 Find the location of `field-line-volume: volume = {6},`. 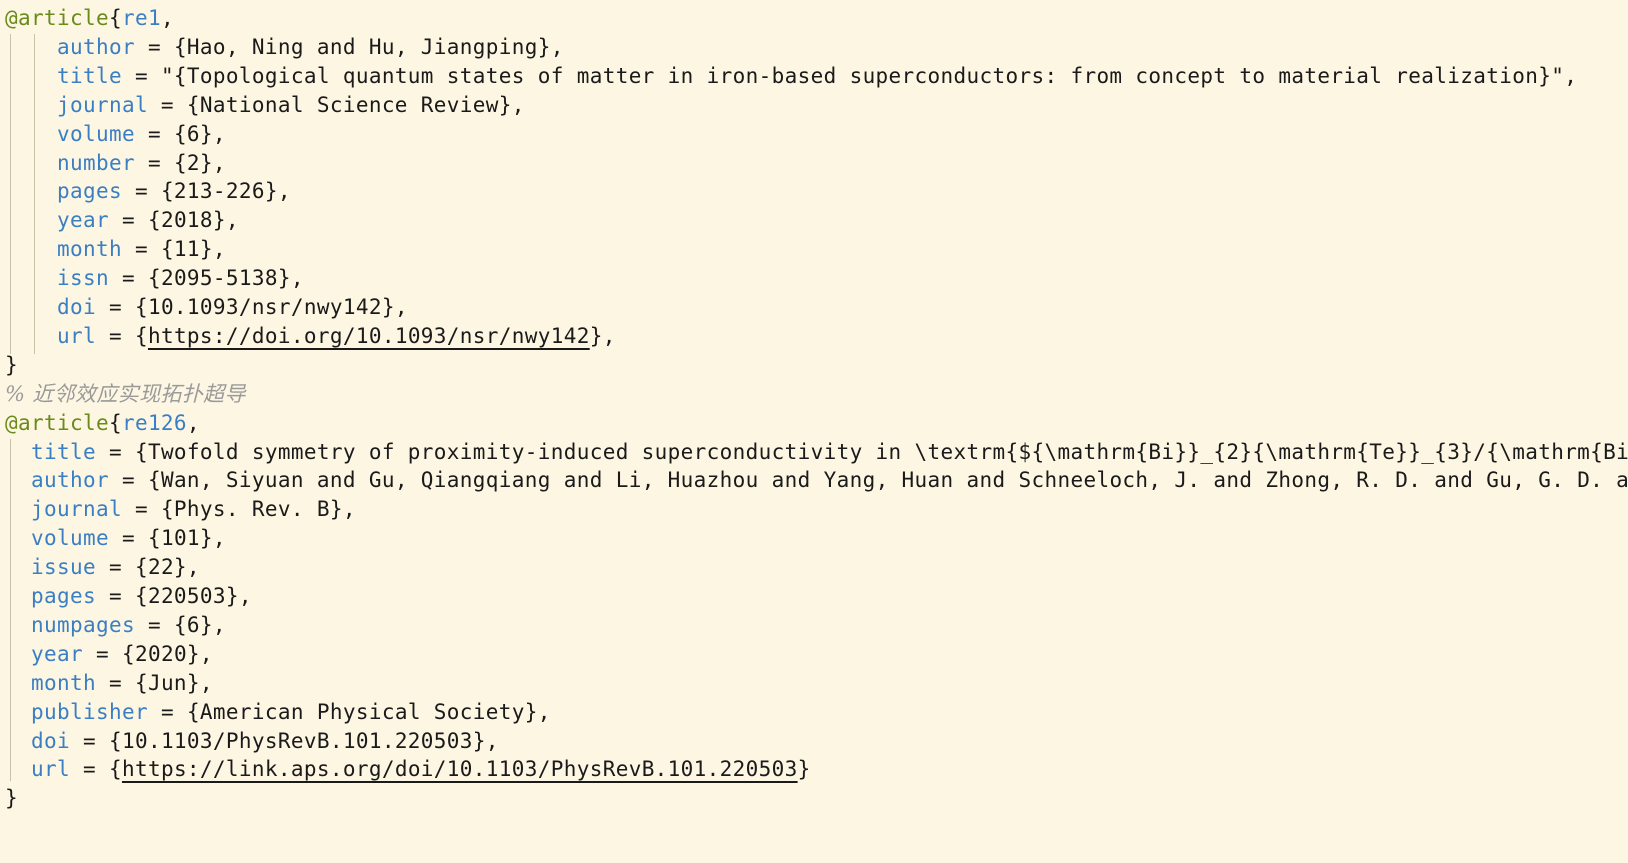

field-line-volume: volume = {6}, is located at coordinates (115, 134).